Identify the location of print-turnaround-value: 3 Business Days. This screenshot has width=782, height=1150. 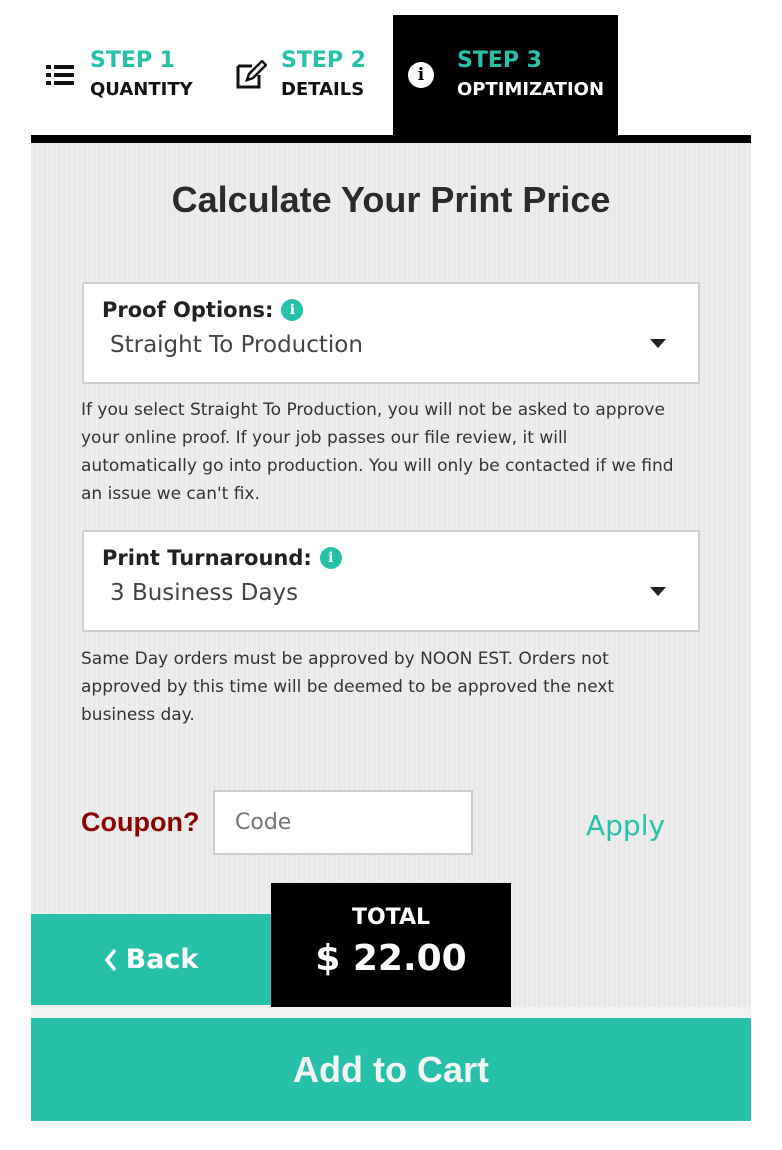
(204, 593).